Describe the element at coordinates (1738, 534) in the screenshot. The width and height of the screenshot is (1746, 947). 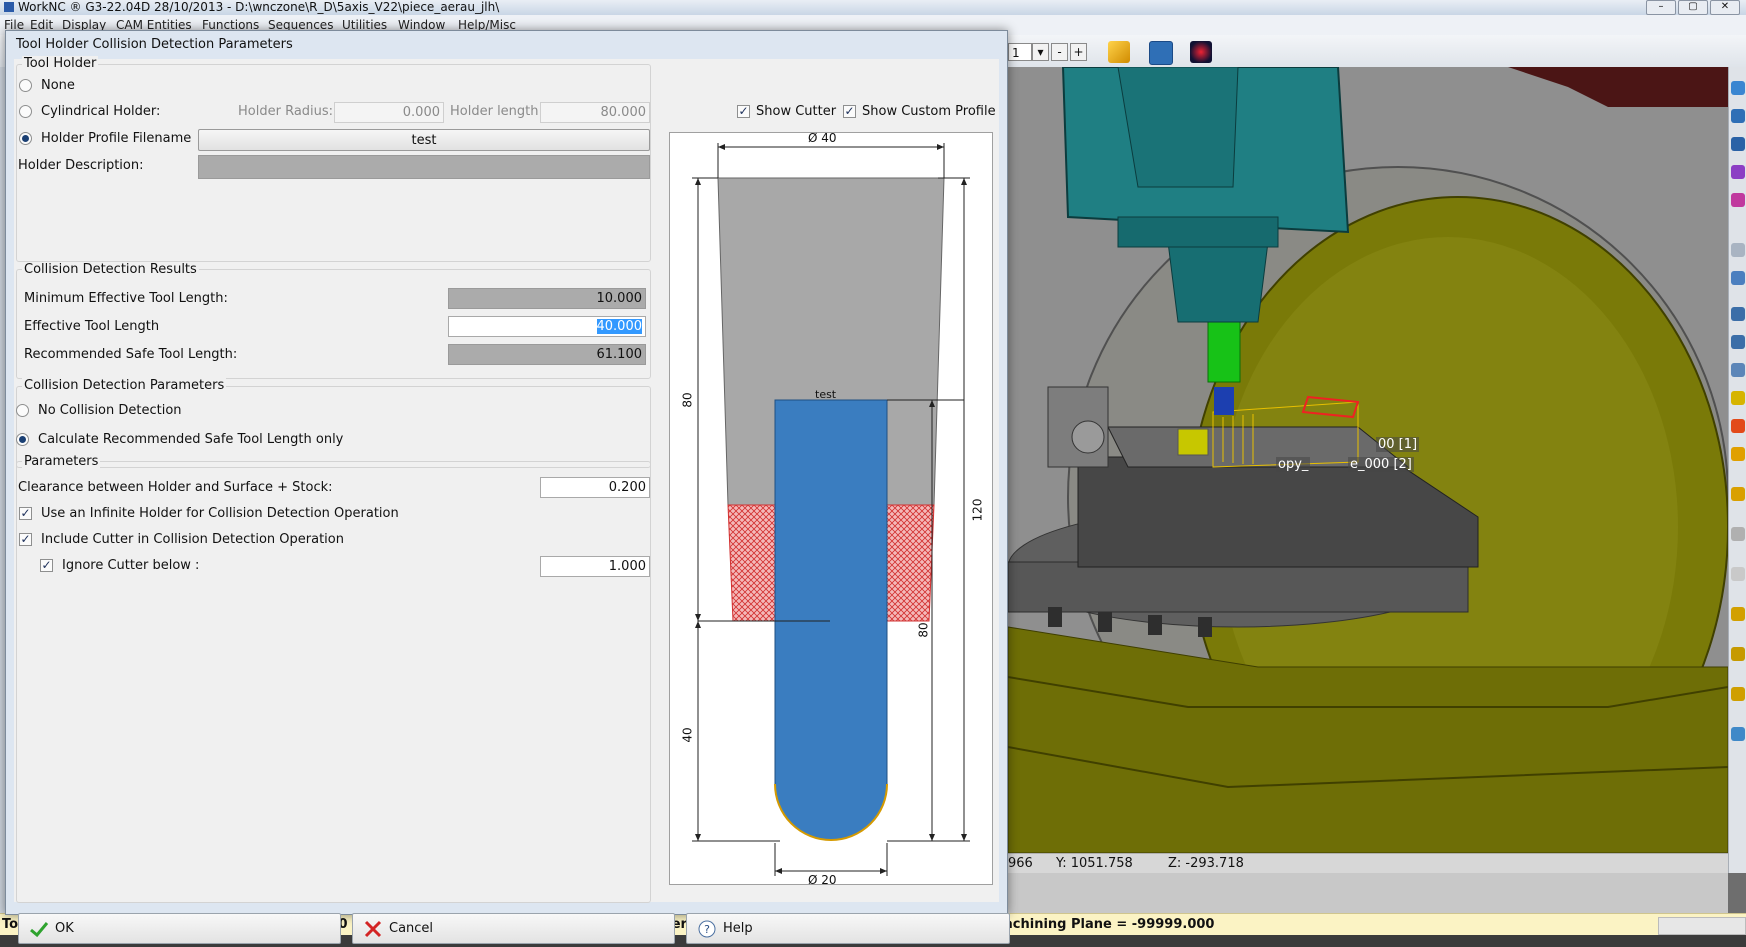
I see `layer-icon` at that location.